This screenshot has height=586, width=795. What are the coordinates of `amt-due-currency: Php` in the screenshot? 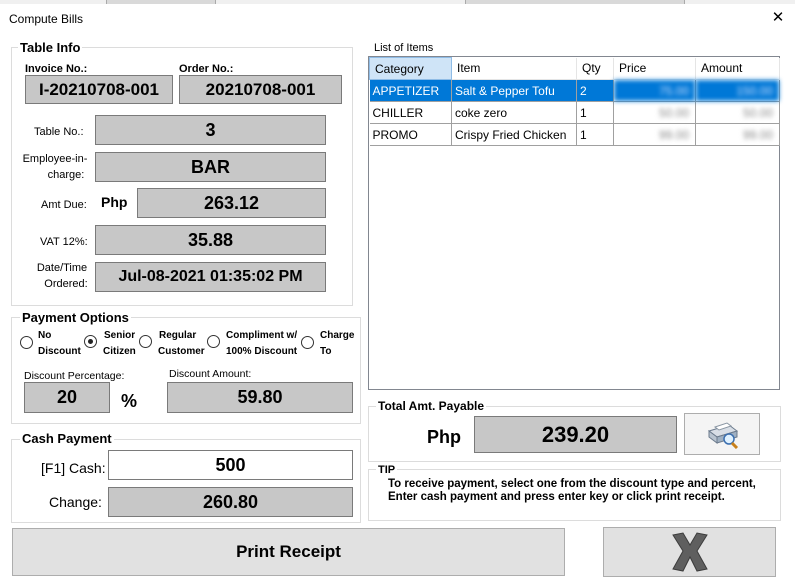 It's located at (114, 202).